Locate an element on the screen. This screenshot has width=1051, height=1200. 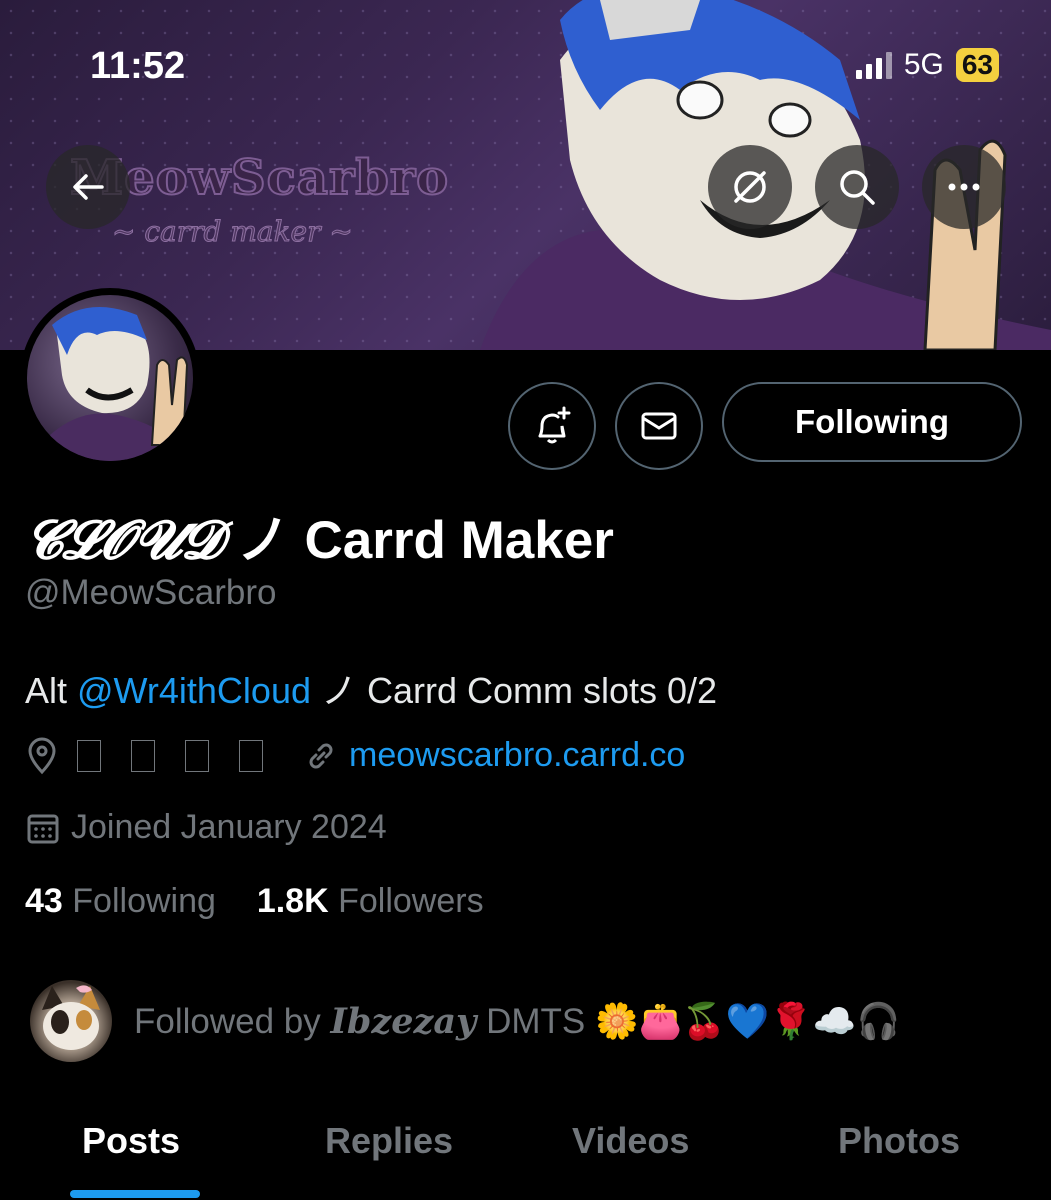
following-stat: 43 Following is located at coordinates (120, 901).